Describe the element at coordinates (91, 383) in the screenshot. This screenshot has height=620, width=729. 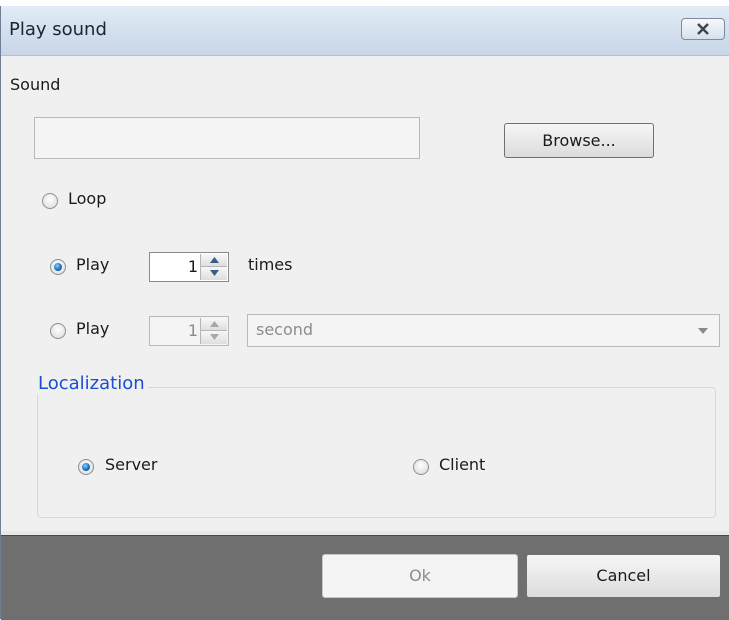
I see `localization-legend: Localization` at that location.